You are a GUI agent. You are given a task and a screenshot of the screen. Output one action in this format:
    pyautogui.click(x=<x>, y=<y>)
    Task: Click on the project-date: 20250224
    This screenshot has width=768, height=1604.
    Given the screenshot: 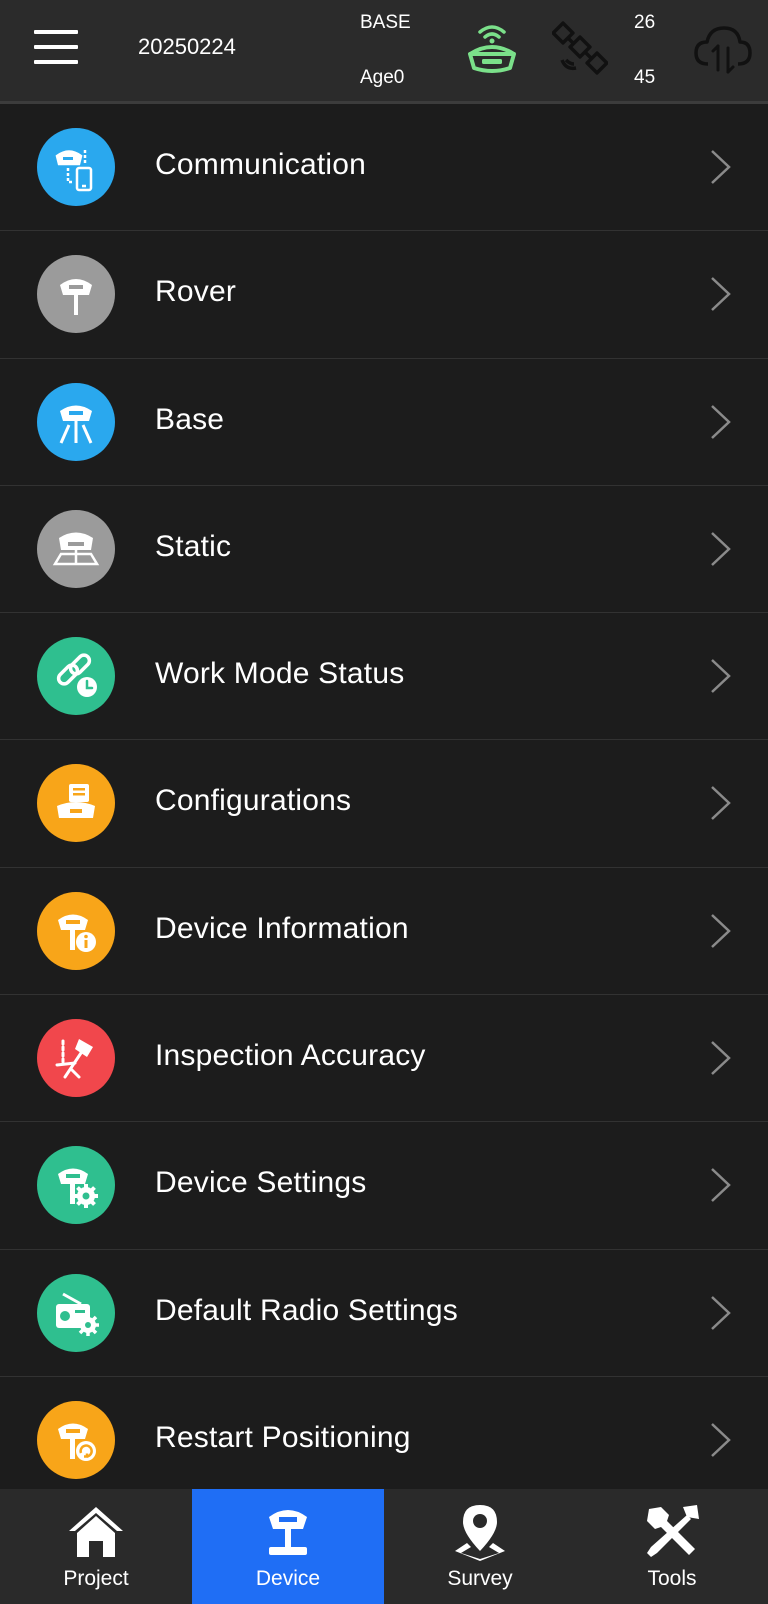 What is the action you would take?
    pyautogui.click(x=187, y=46)
    